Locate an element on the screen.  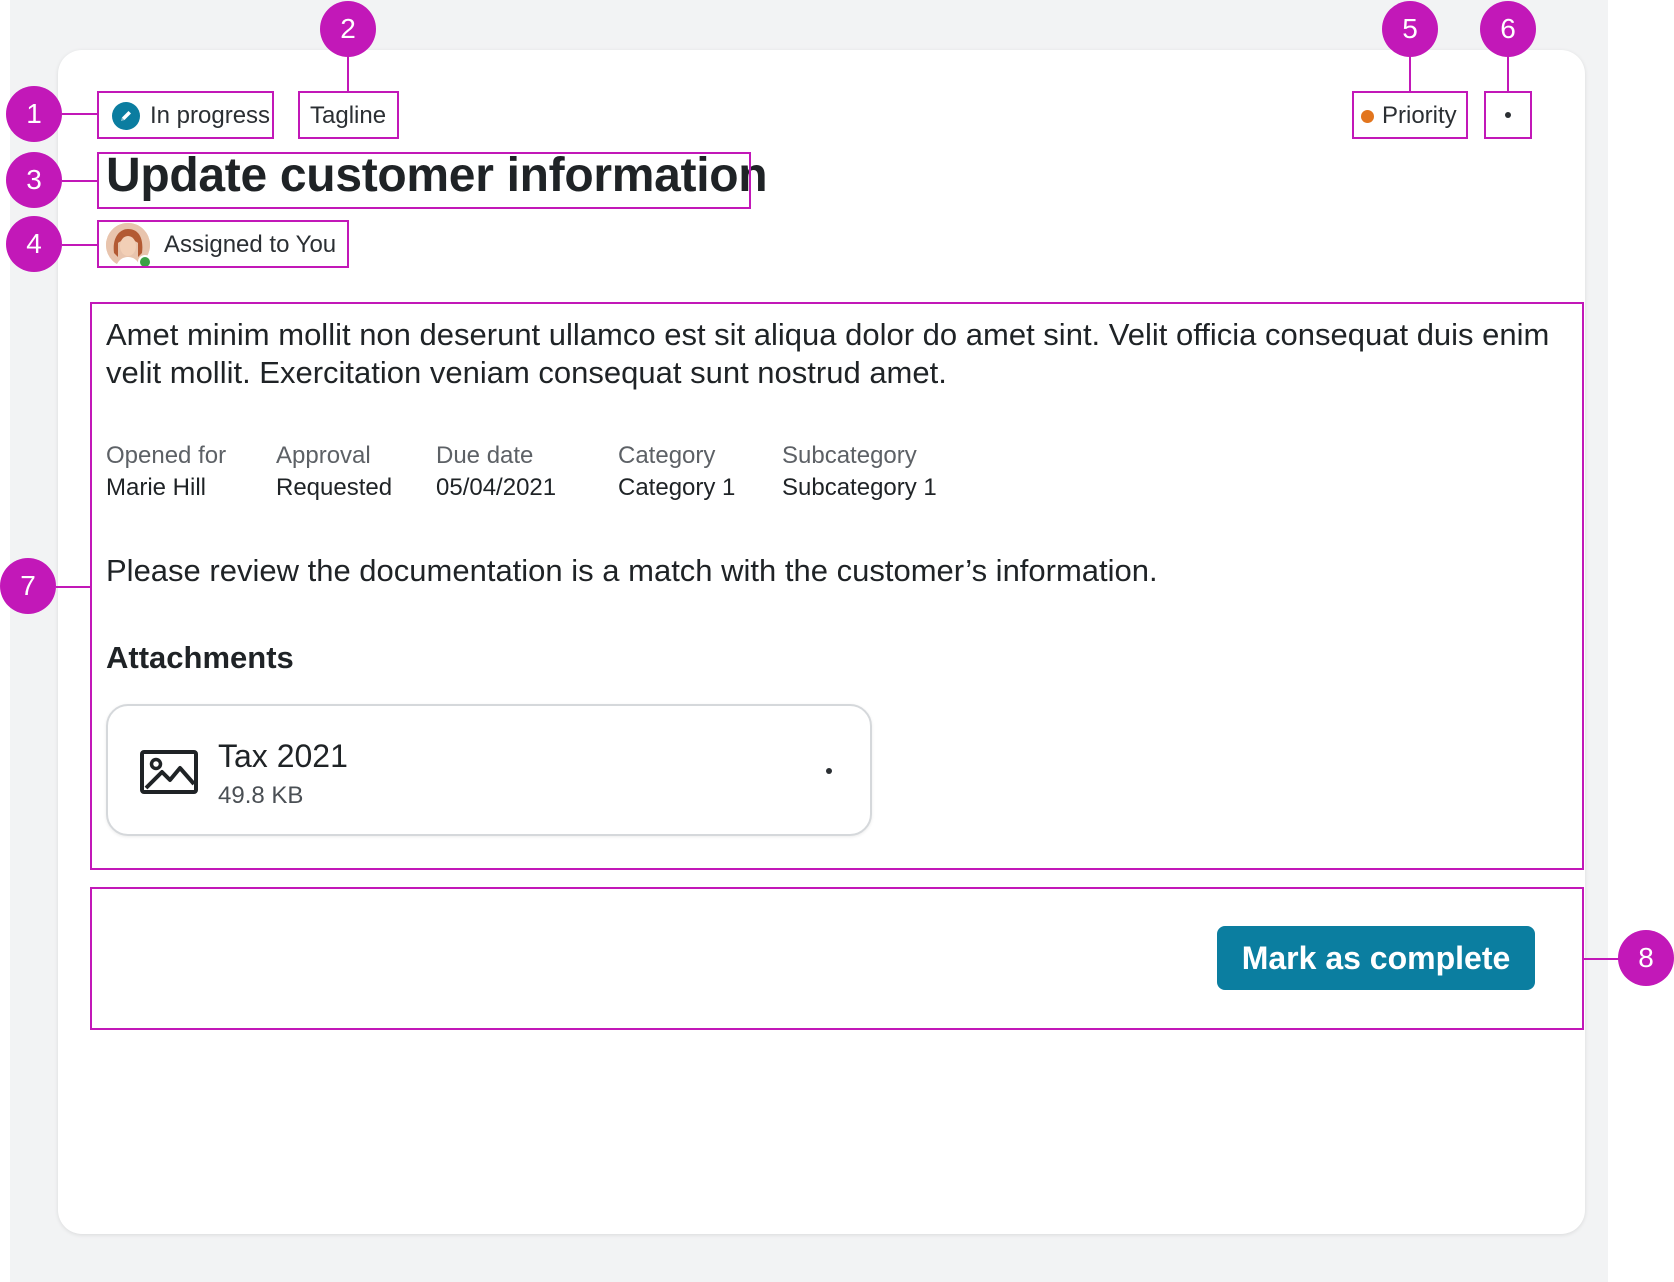
annotation-marker-7: 7 is located at coordinates (28, 586).